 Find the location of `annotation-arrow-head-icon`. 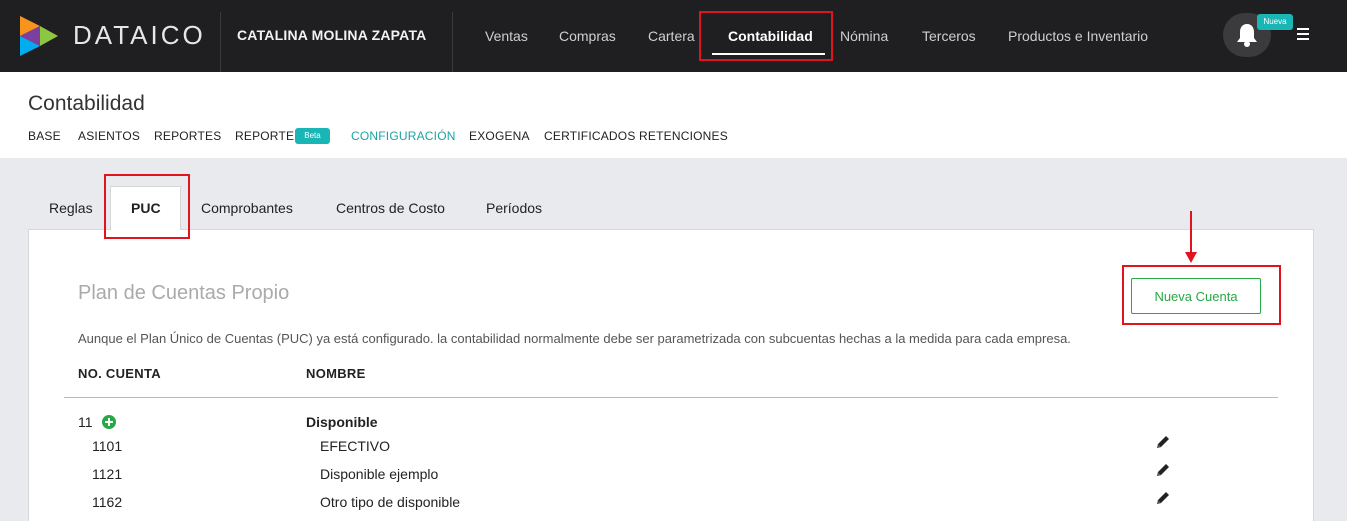

annotation-arrow-head-icon is located at coordinates (1191, 257).